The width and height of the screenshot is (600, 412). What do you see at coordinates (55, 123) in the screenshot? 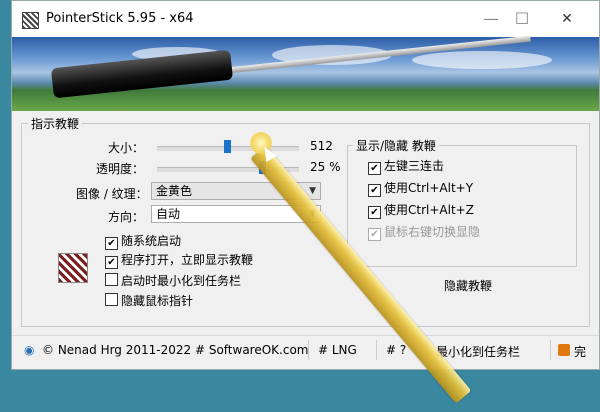
I see `pointer-group-title: 指示教鞭` at bounding box center [55, 123].